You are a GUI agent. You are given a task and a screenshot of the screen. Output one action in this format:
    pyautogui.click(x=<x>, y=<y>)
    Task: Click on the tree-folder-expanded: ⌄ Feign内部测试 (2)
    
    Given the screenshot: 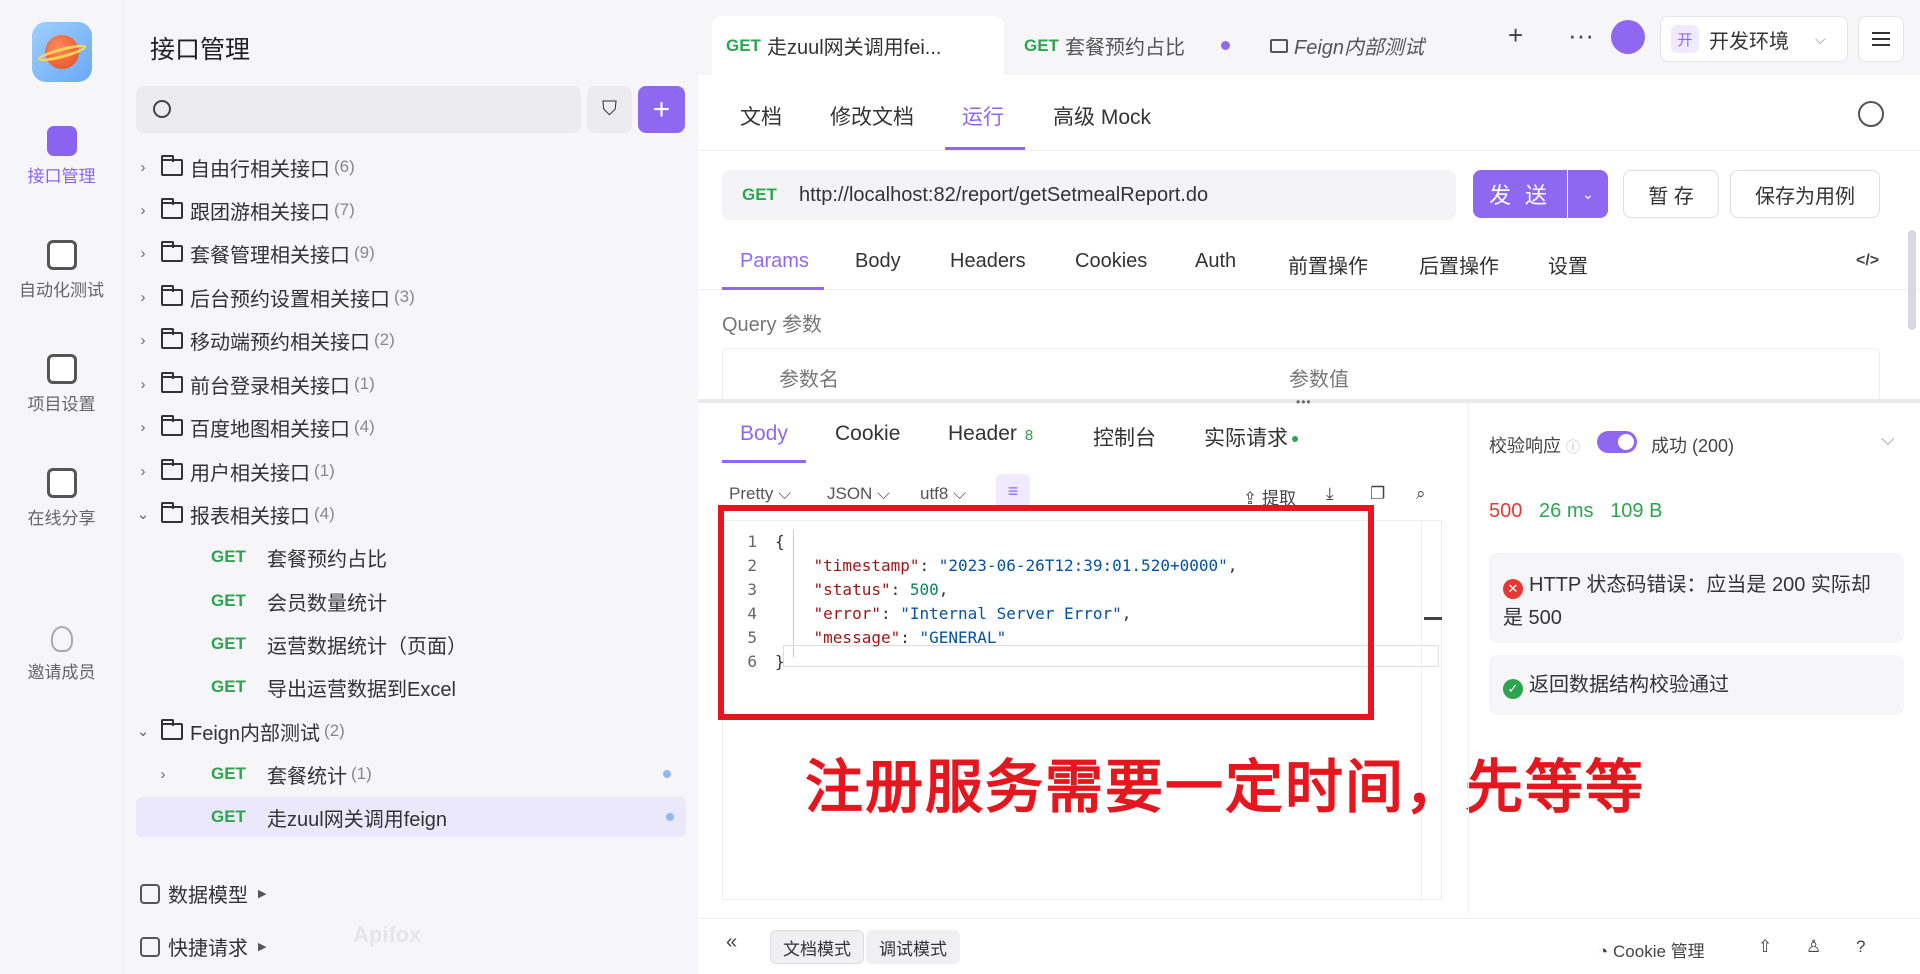 What is the action you would take?
    pyautogui.click(x=415, y=731)
    